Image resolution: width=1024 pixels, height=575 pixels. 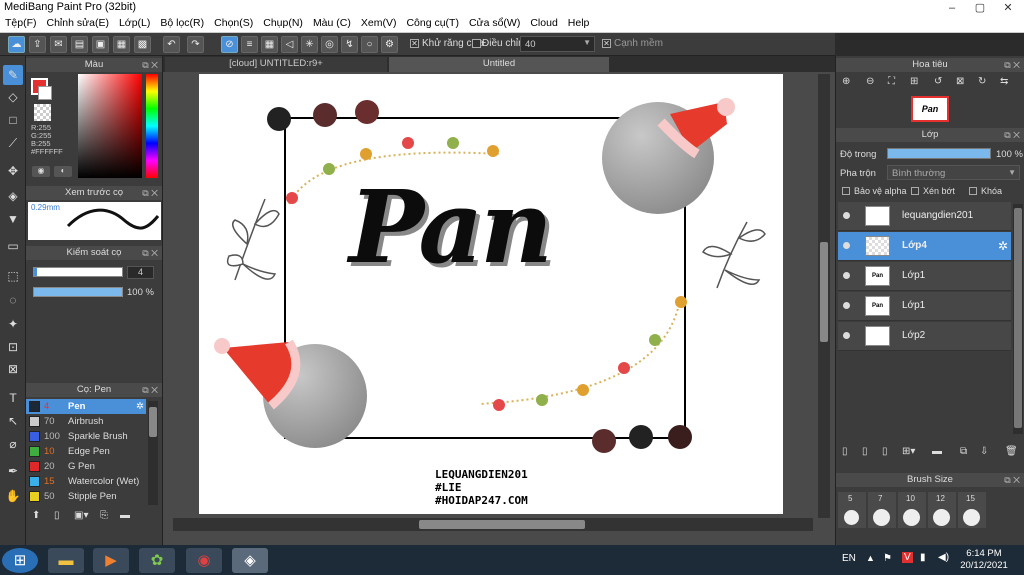 I want to click on app-icon: ✿, so click(x=157, y=560).